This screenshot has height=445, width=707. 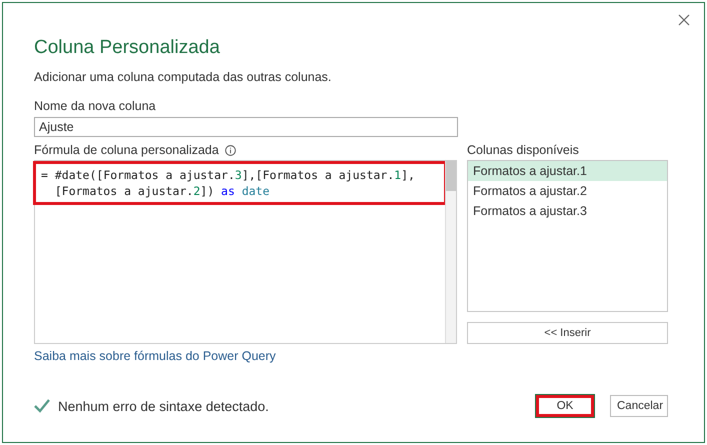 What do you see at coordinates (639, 406) in the screenshot?
I see `cancel-button: Cancelar` at bounding box center [639, 406].